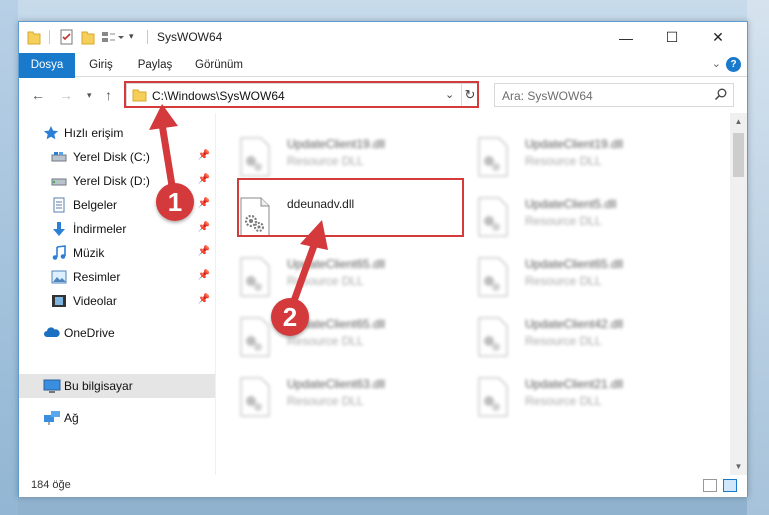  I want to click on music-icon, so click(59, 253).